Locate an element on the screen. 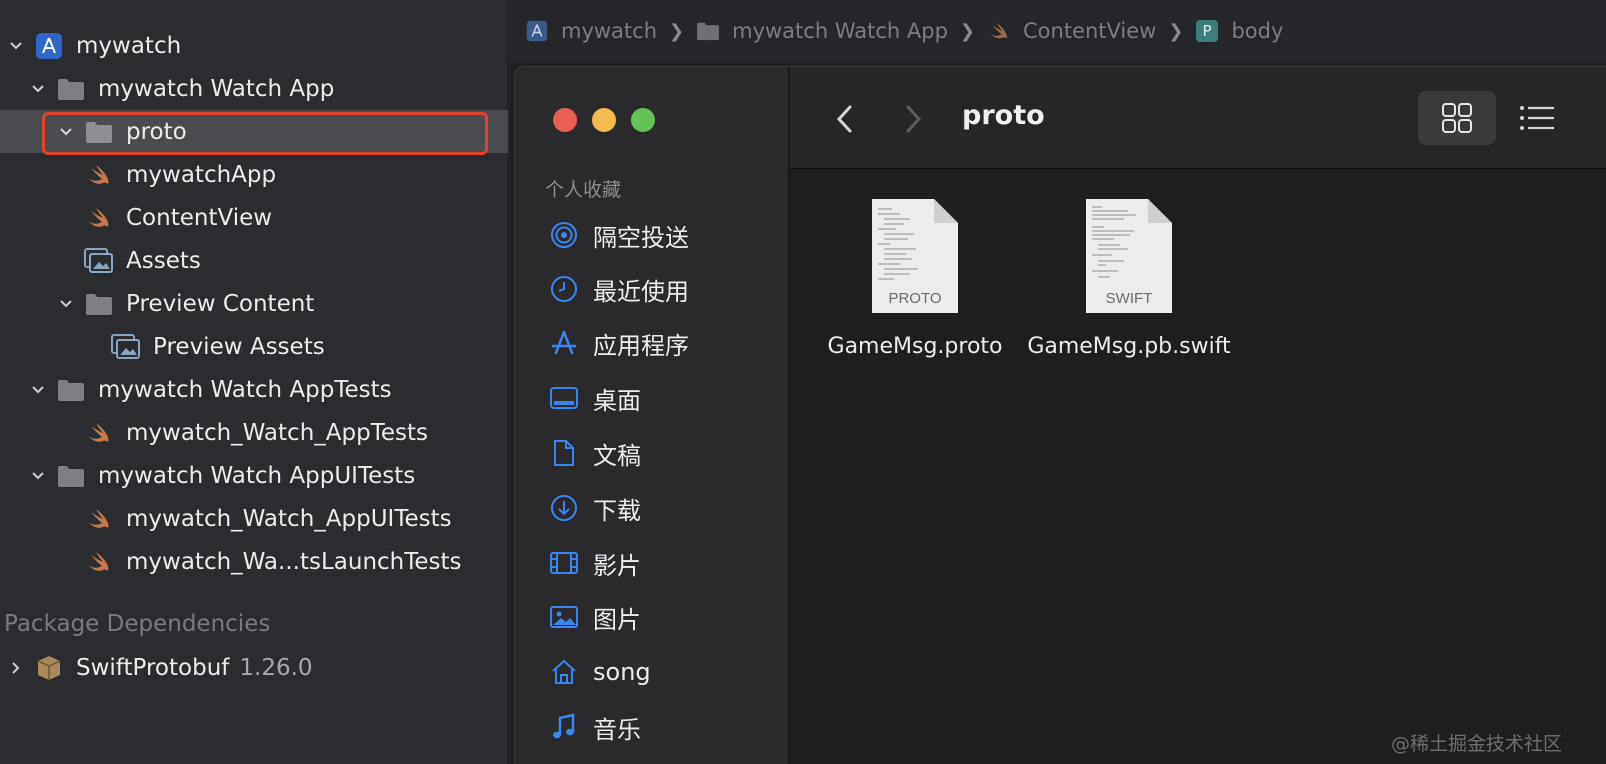 The height and width of the screenshot is (764, 1606). sidebar-item-label: 音乐 is located at coordinates (617, 729).